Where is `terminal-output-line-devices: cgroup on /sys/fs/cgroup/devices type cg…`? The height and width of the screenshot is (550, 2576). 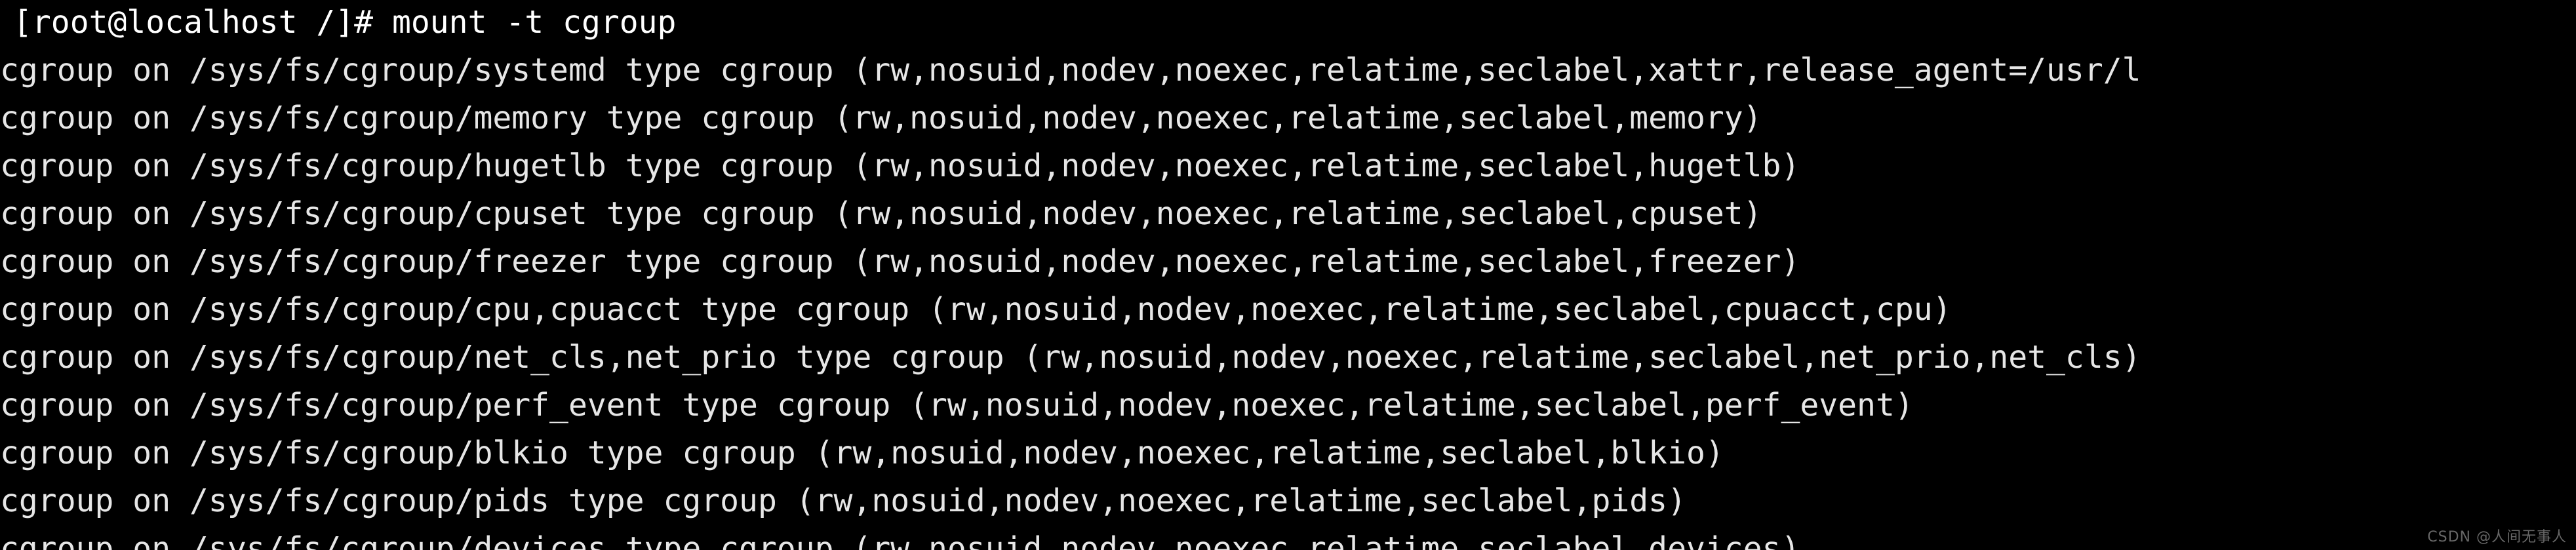
terminal-output-line-devices: cgroup on /sys/fs/cgroup/devices type cg… is located at coordinates (900, 540).